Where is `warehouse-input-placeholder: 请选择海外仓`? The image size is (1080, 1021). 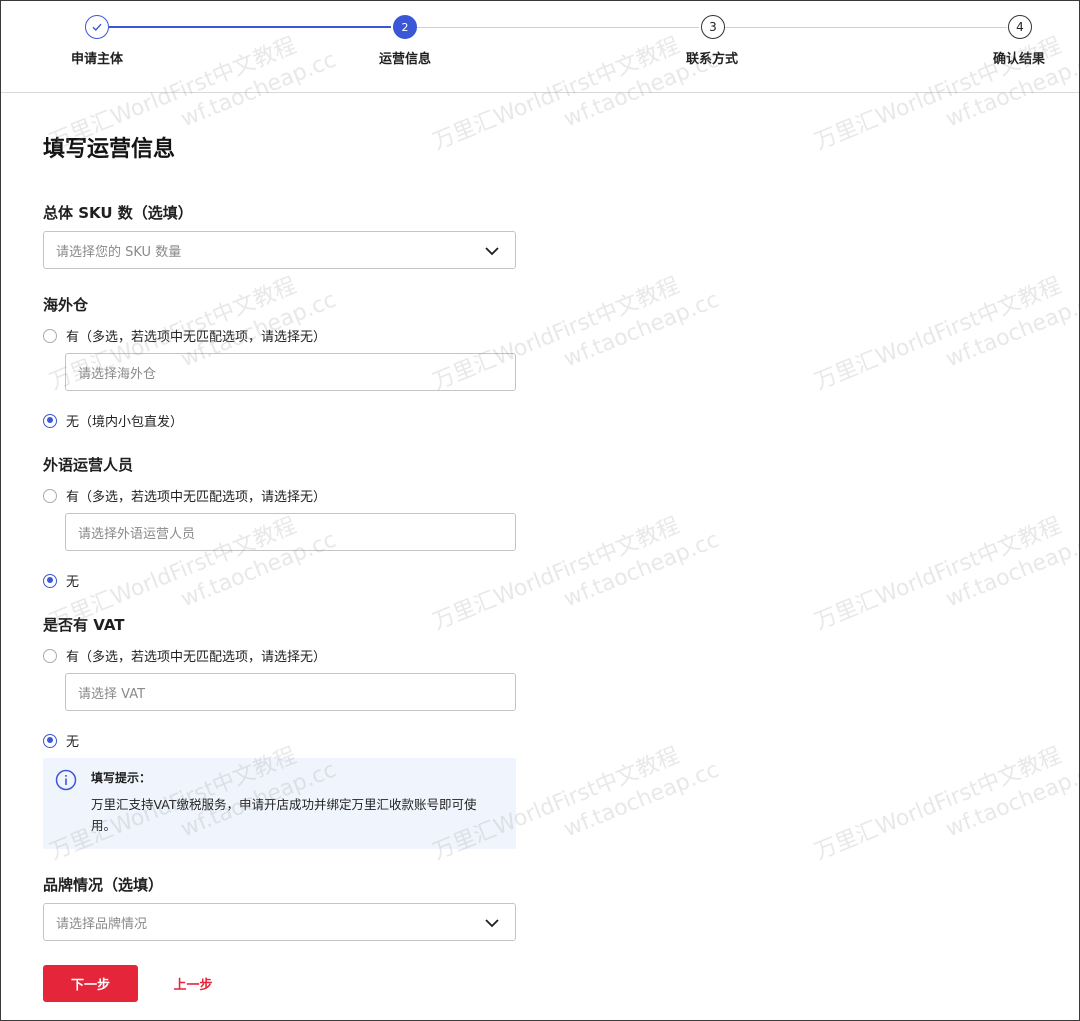 warehouse-input-placeholder: 请选择海外仓 is located at coordinates (117, 374).